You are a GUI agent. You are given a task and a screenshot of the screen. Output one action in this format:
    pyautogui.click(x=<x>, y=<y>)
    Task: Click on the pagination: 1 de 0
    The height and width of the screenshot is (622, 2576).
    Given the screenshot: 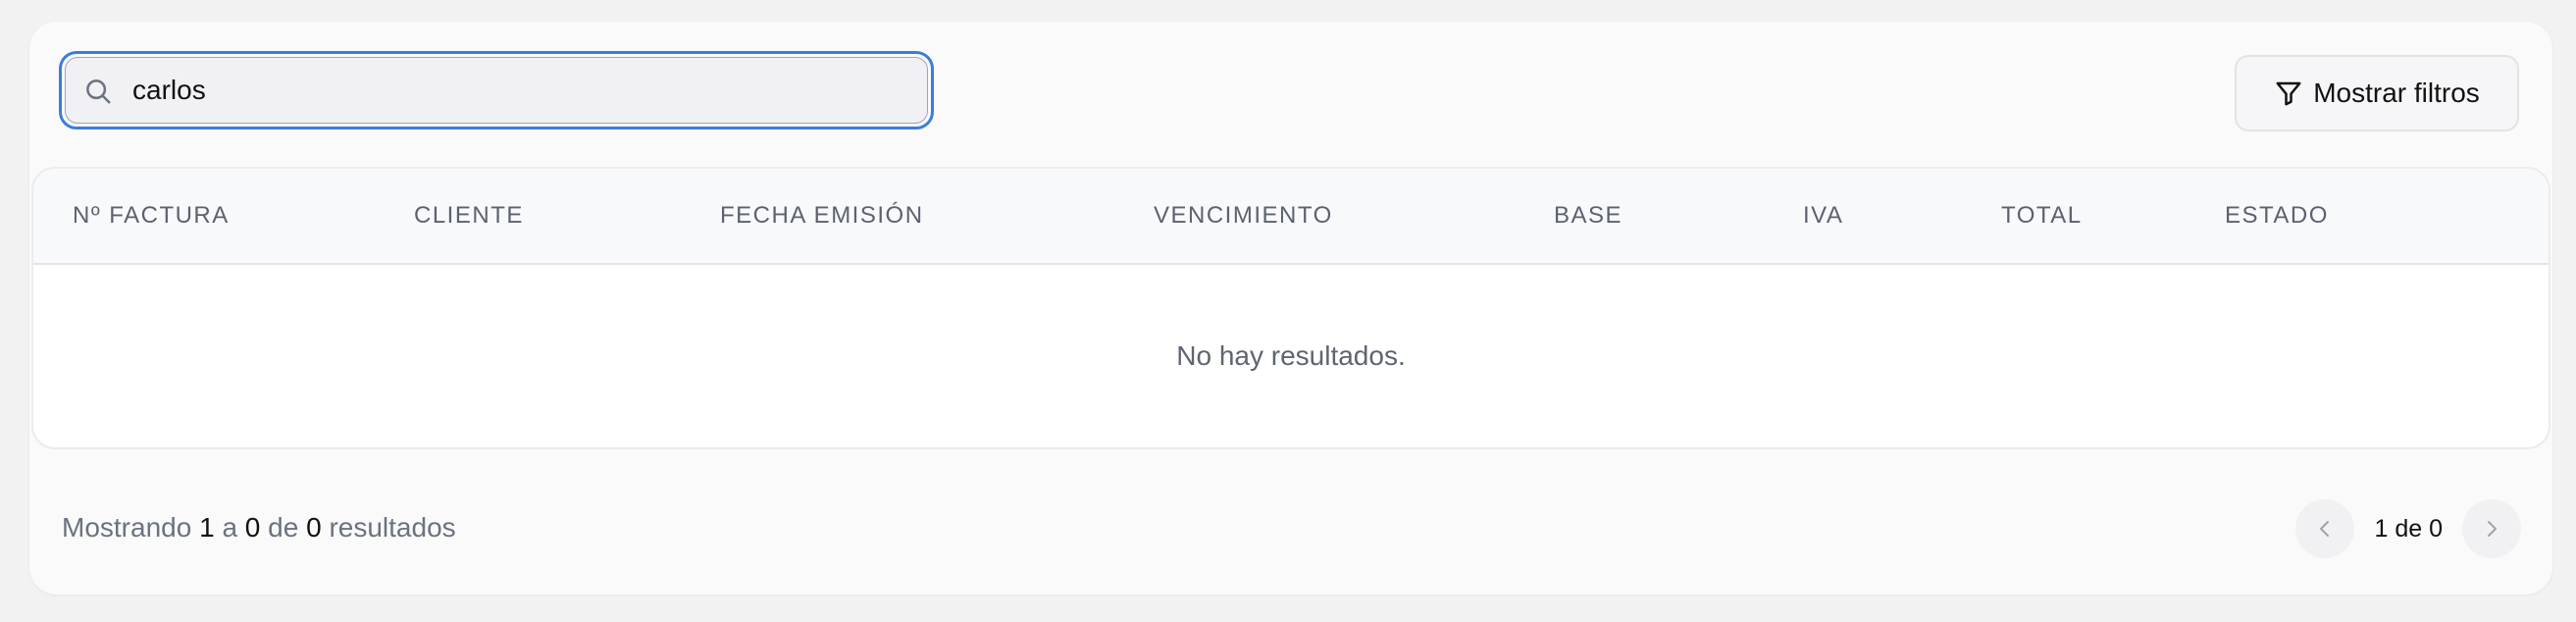 What is the action you would take?
    pyautogui.click(x=2408, y=528)
    